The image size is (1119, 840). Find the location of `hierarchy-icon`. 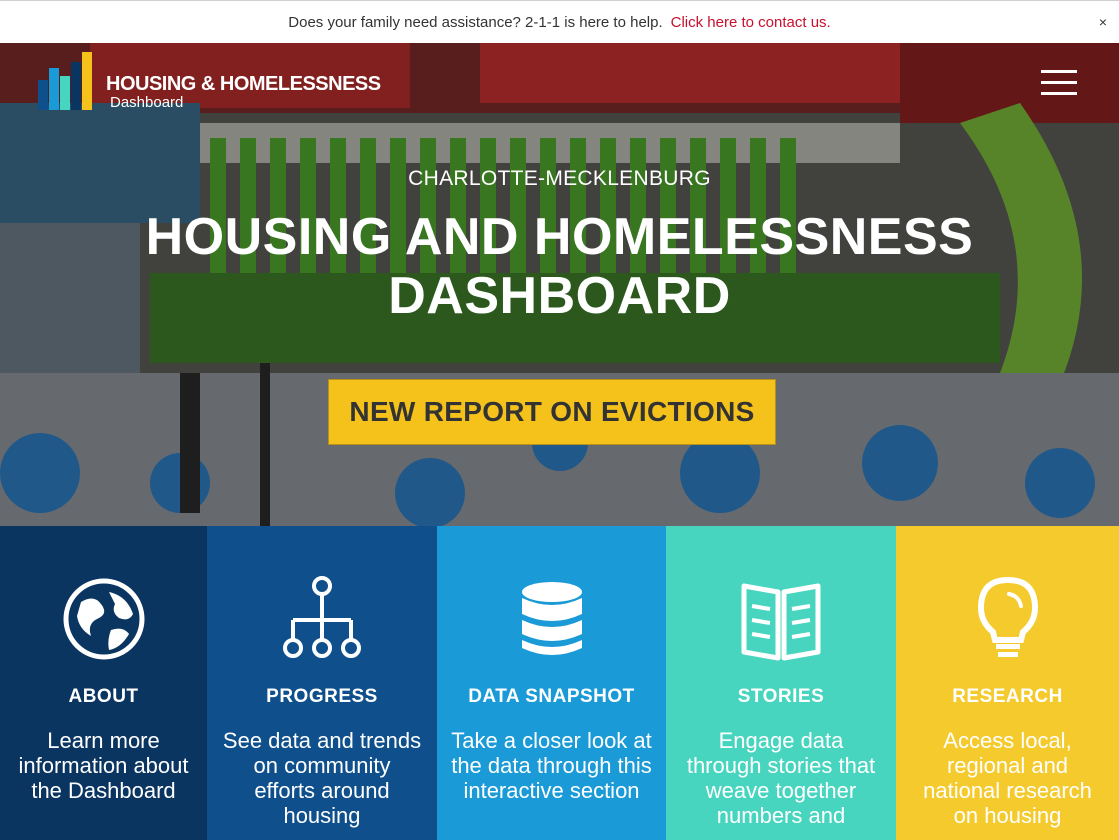

hierarchy-icon is located at coordinates (322, 617).